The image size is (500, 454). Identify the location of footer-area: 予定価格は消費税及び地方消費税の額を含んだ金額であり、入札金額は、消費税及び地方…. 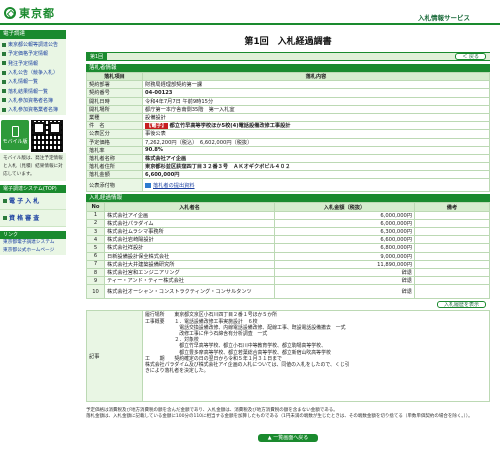
(288, 425).